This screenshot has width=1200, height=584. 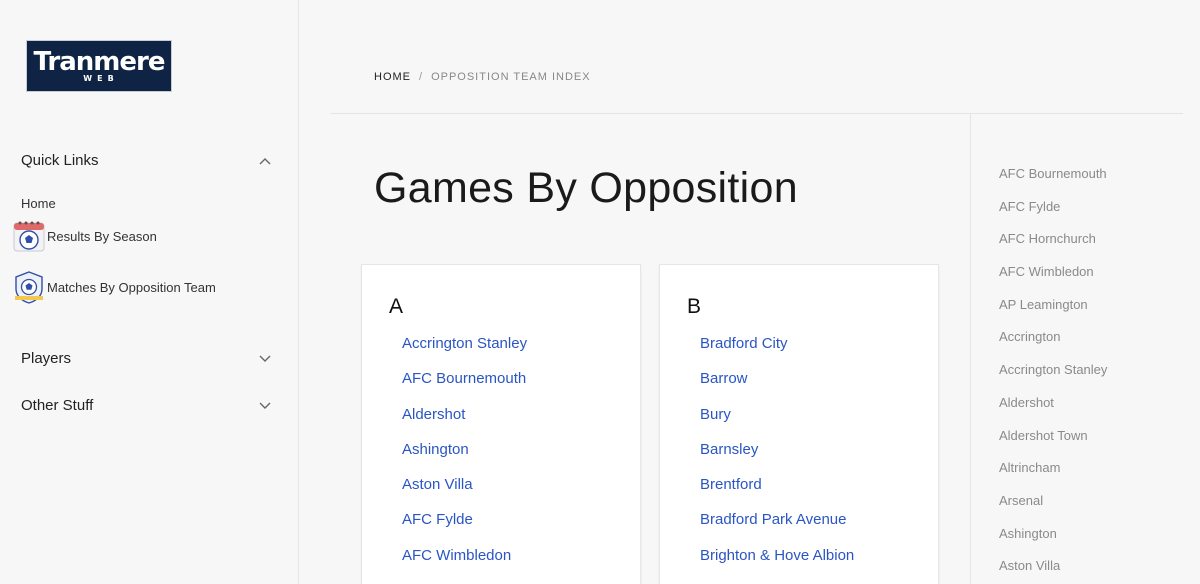 What do you see at coordinates (777, 385) in the screenshot?
I see `team-link: Barrow` at bounding box center [777, 385].